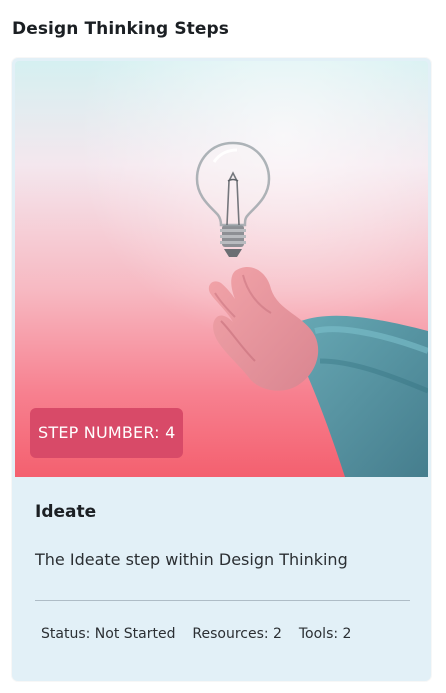 The image size is (446, 693). Describe the element at coordinates (121, 29) in the screenshot. I see `page-title: Design Thinking Steps` at that location.